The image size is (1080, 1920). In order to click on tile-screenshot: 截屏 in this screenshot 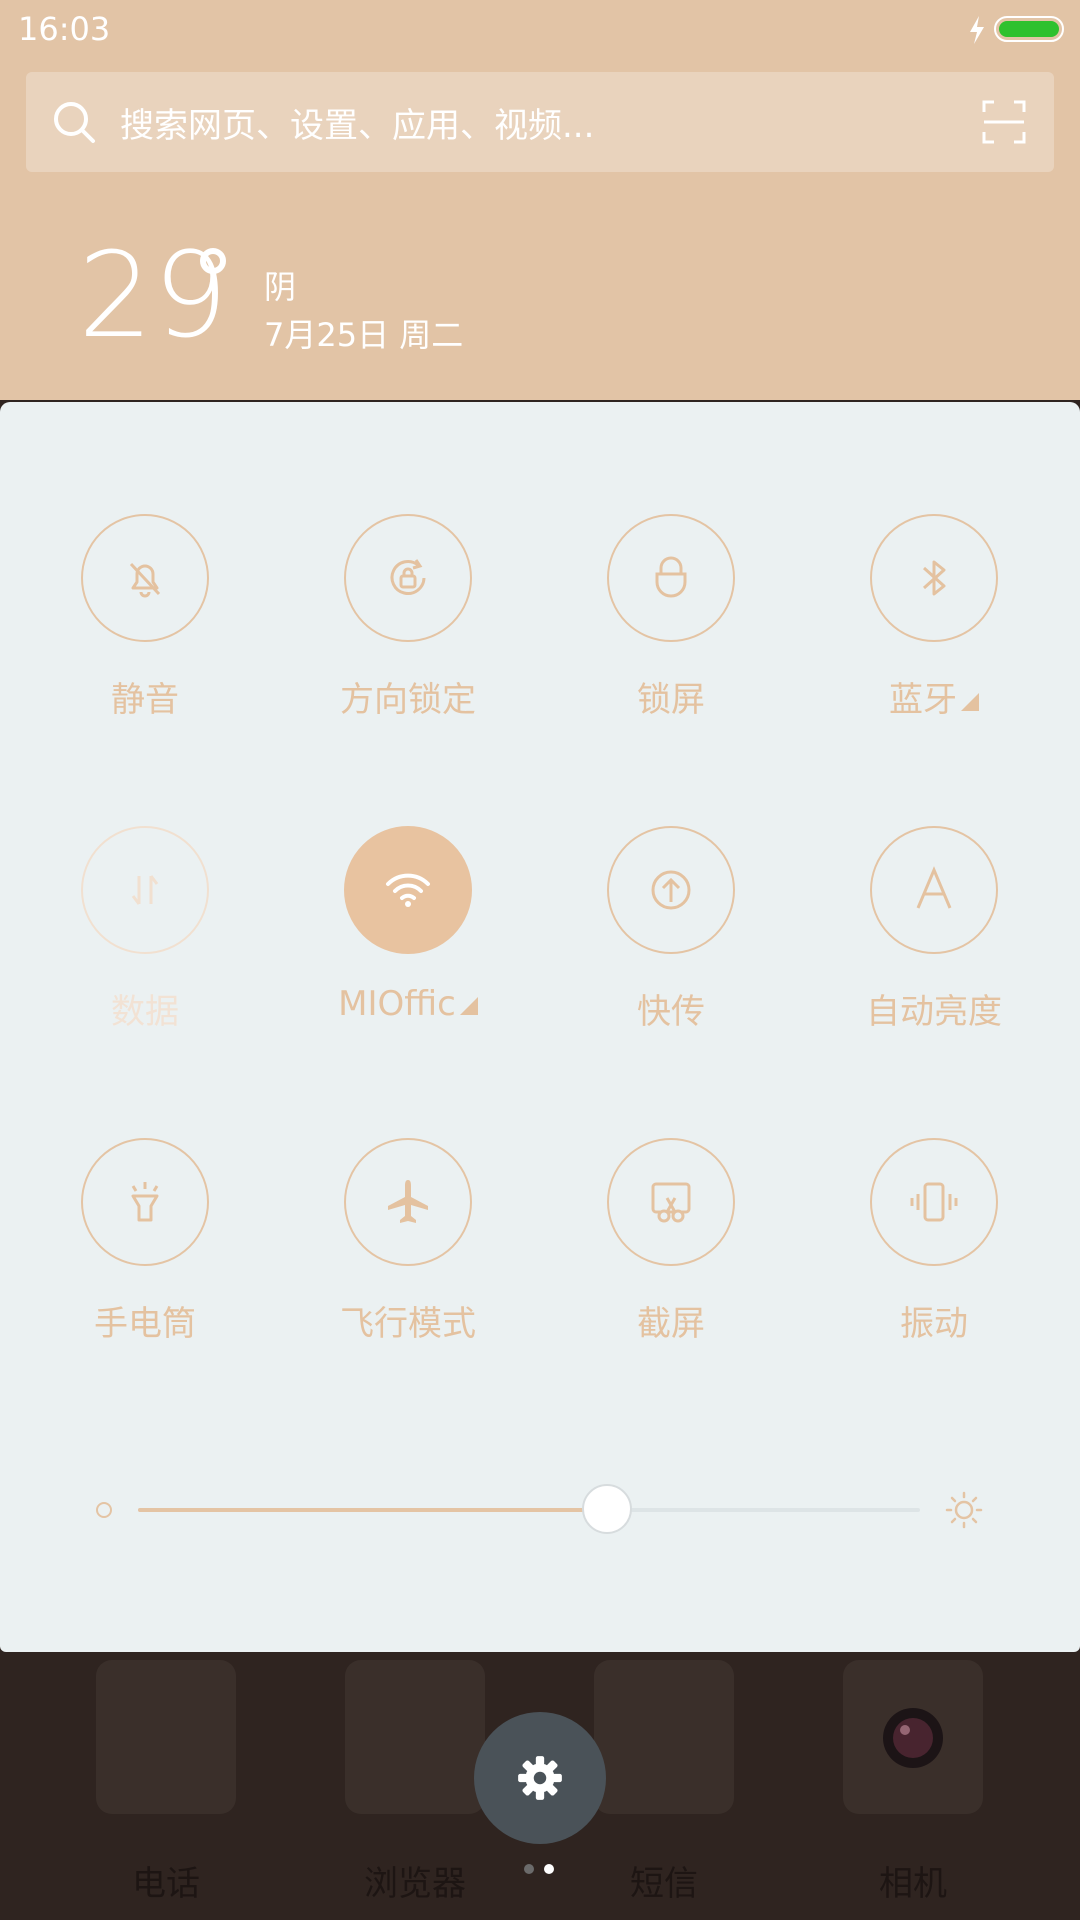, I will do `click(671, 1241)`.